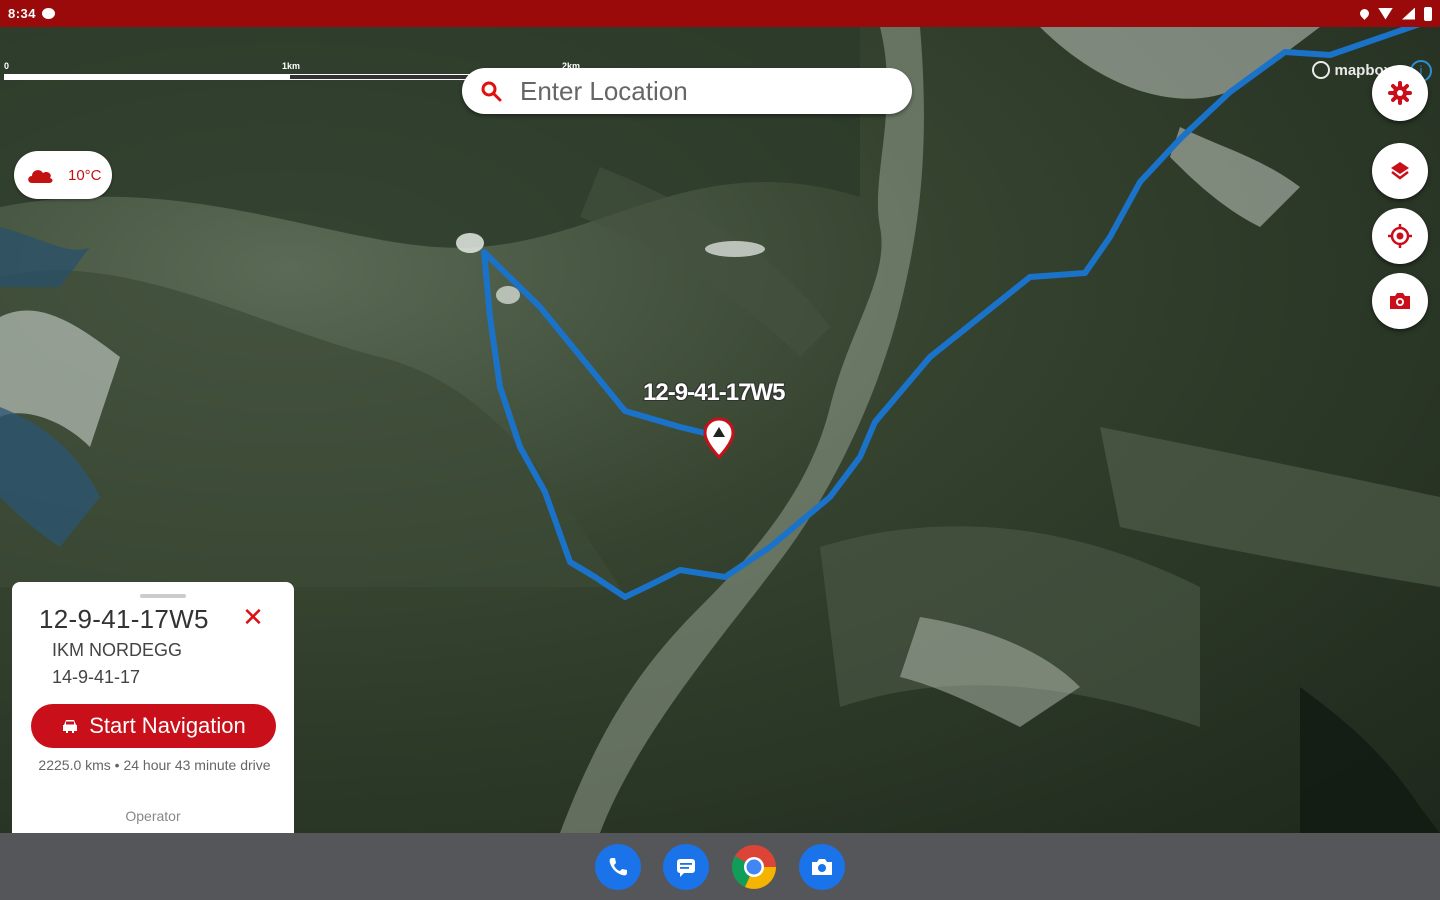  What do you see at coordinates (700, 91) in the screenshot?
I see `search-input` at bounding box center [700, 91].